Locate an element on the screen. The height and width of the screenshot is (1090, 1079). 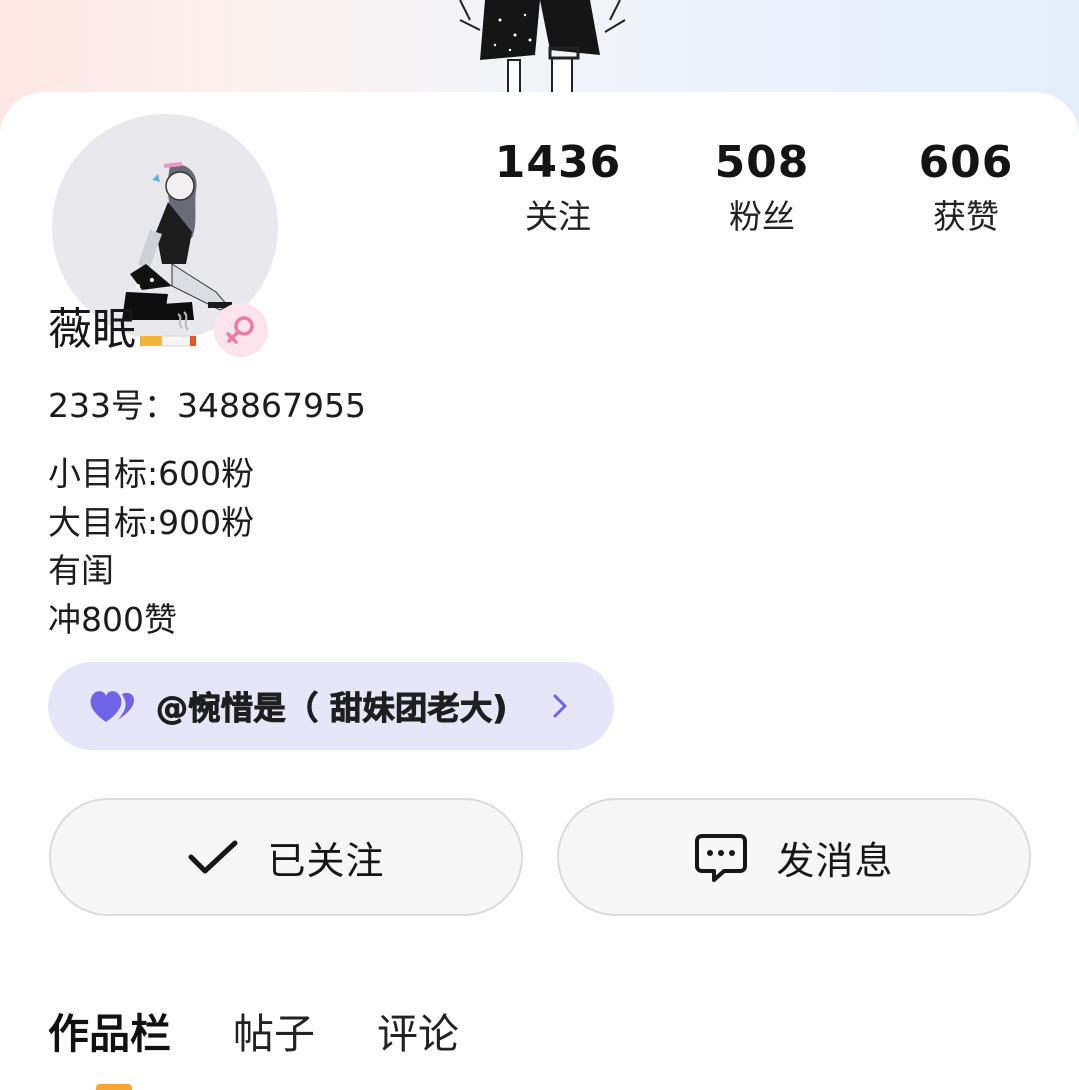
tab-comments: 评论 is located at coordinates (418, 1034).